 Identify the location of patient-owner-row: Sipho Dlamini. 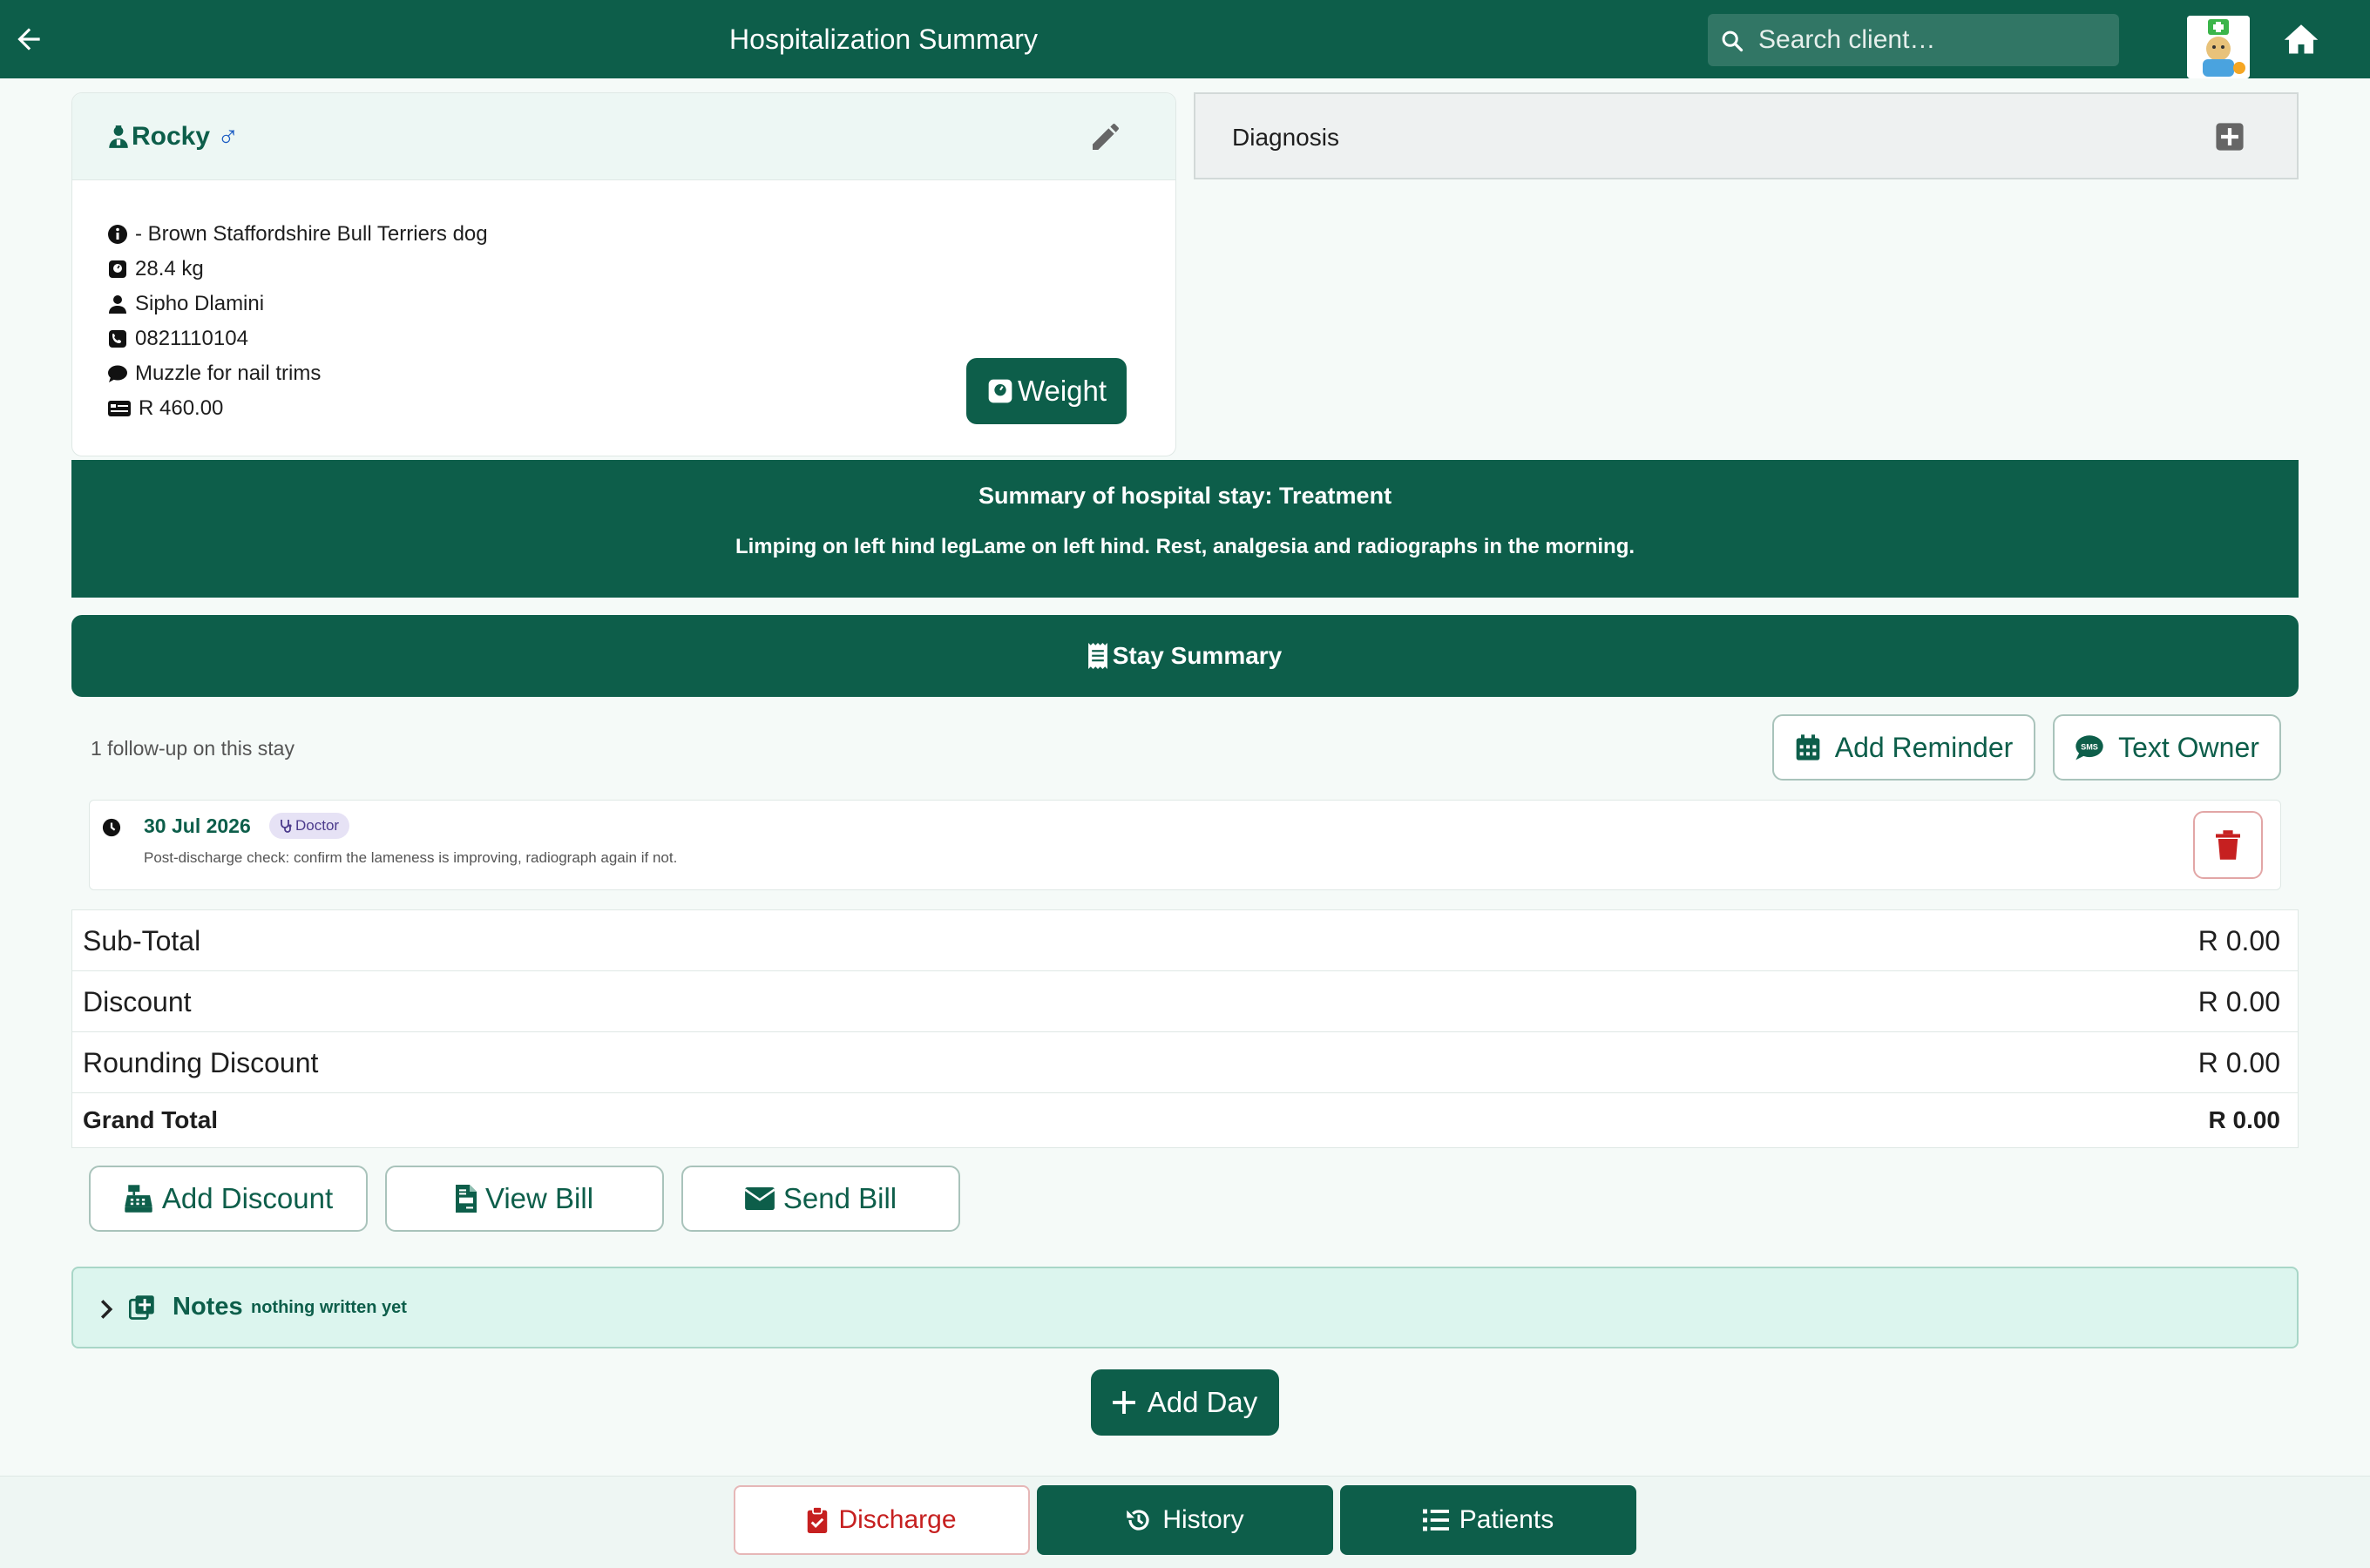
(297, 304).